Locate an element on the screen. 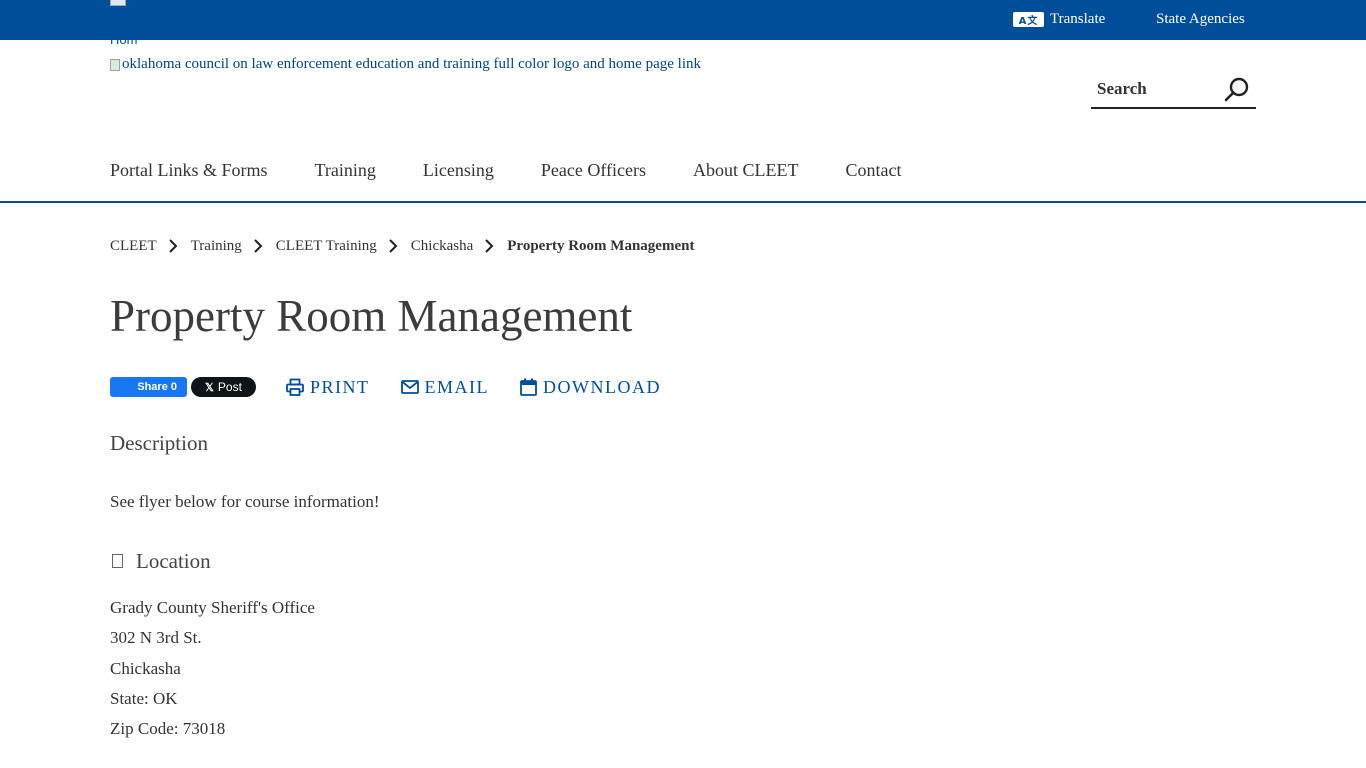 Image resolution: width=1366 pixels, height=768 pixels. x-post-label: Post is located at coordinates (229, 387).